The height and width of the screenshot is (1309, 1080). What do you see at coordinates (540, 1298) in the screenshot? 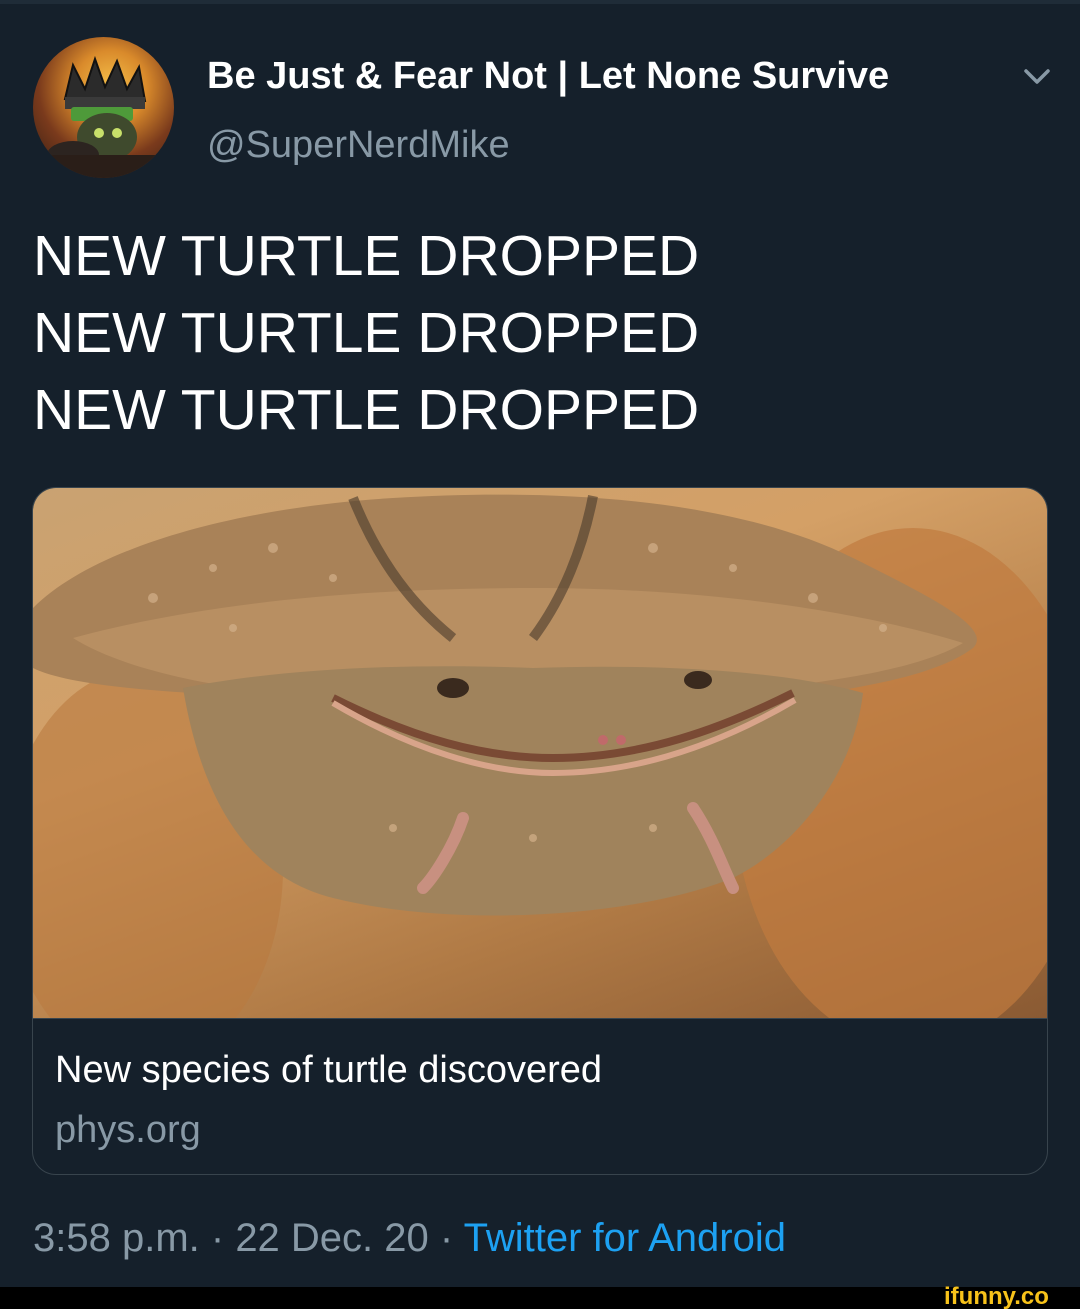
I see `bottom-bar` at bounding box center [540, 1298].